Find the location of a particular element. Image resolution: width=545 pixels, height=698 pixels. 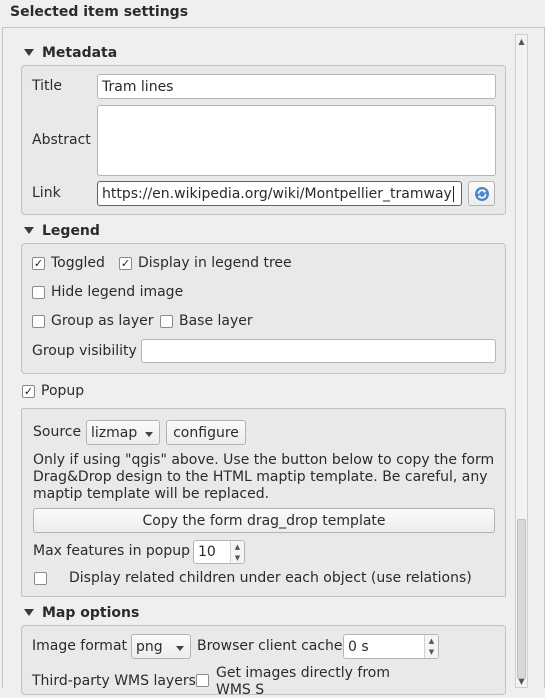

toggled-checkbox: ✓ is located at coordinates (38, 263).